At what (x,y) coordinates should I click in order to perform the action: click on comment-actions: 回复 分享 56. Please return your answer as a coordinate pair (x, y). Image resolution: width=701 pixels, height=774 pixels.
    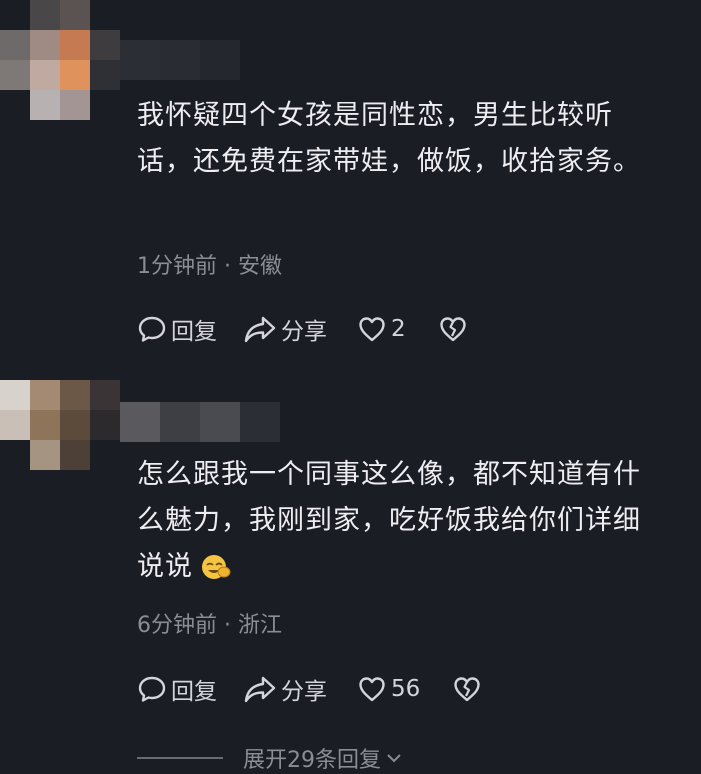
    Looking at the image, I should click on (309, 689).